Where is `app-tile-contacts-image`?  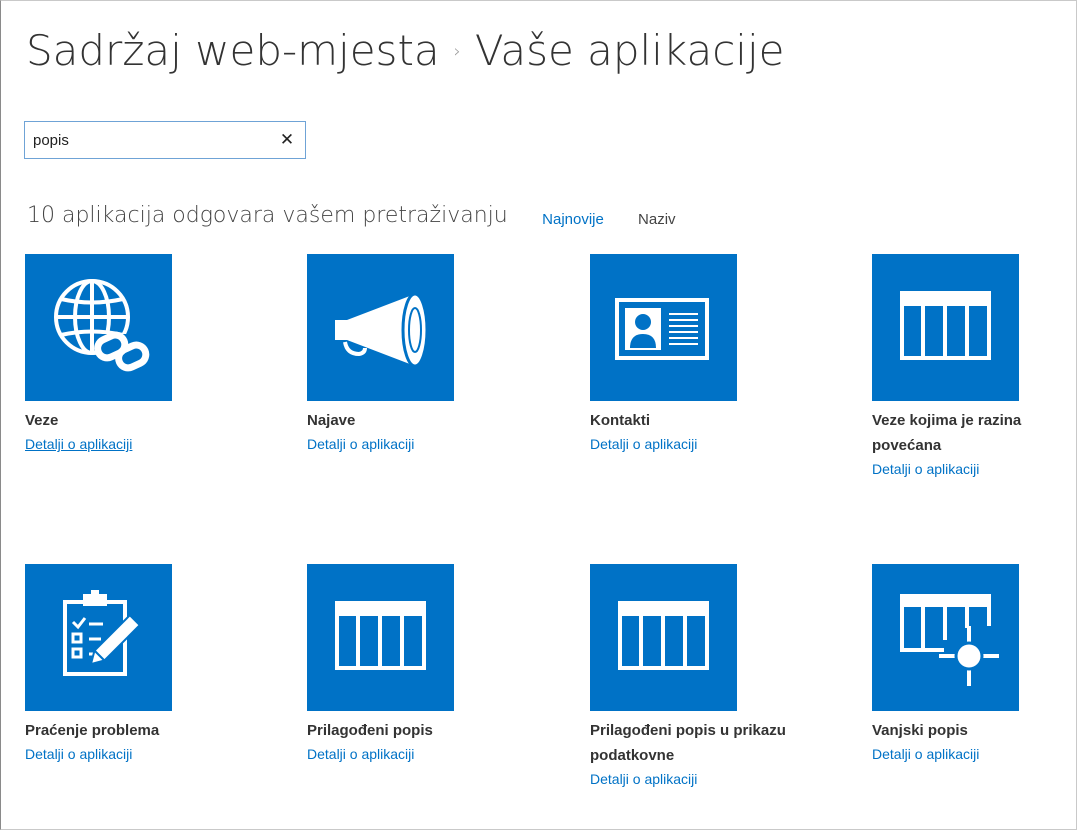 app-tile-contacts-image is located at coordinates (663, 327).